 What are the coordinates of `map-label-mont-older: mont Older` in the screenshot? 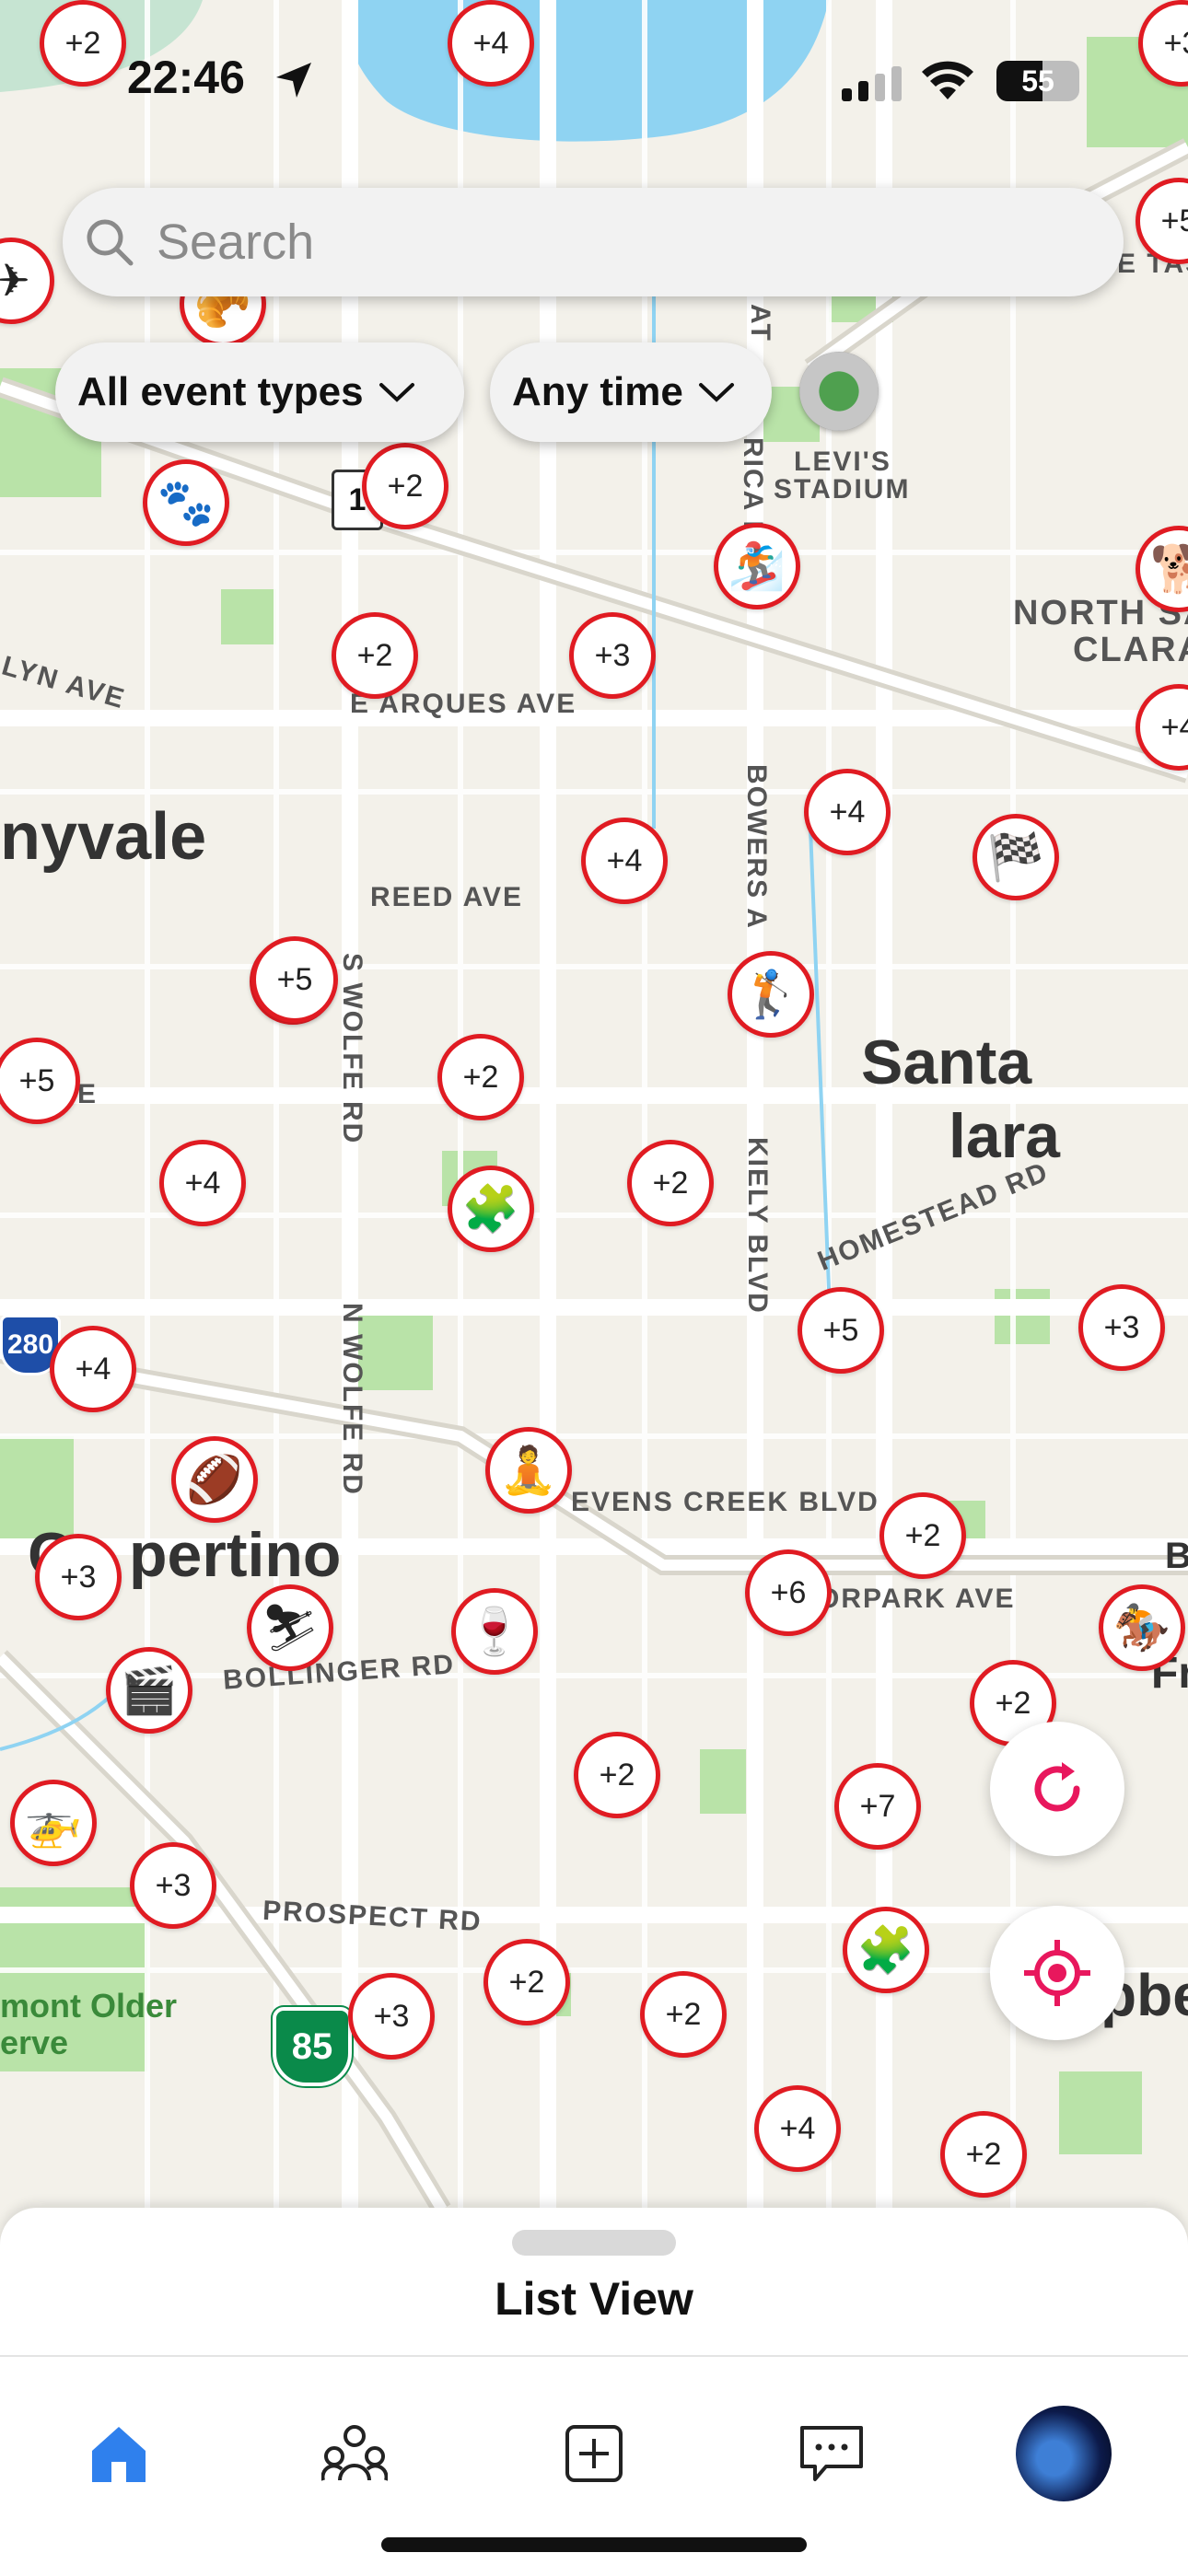 It's located at (89, 2006).